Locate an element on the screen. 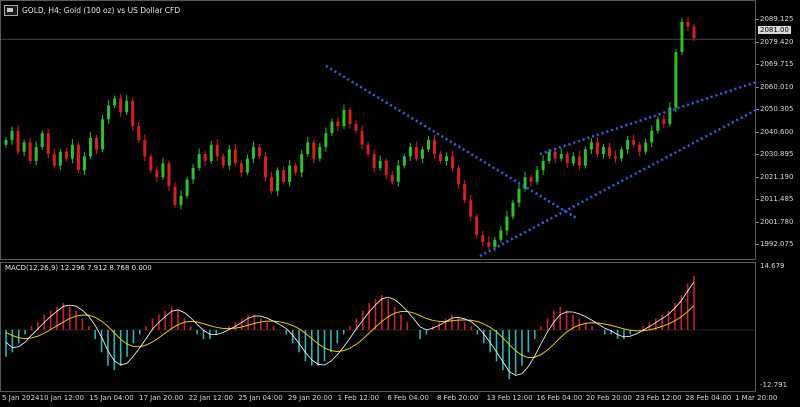 The height and width of the screenshot is (407, 800). trendline-channel_lower is located at coordinates (618, 183).